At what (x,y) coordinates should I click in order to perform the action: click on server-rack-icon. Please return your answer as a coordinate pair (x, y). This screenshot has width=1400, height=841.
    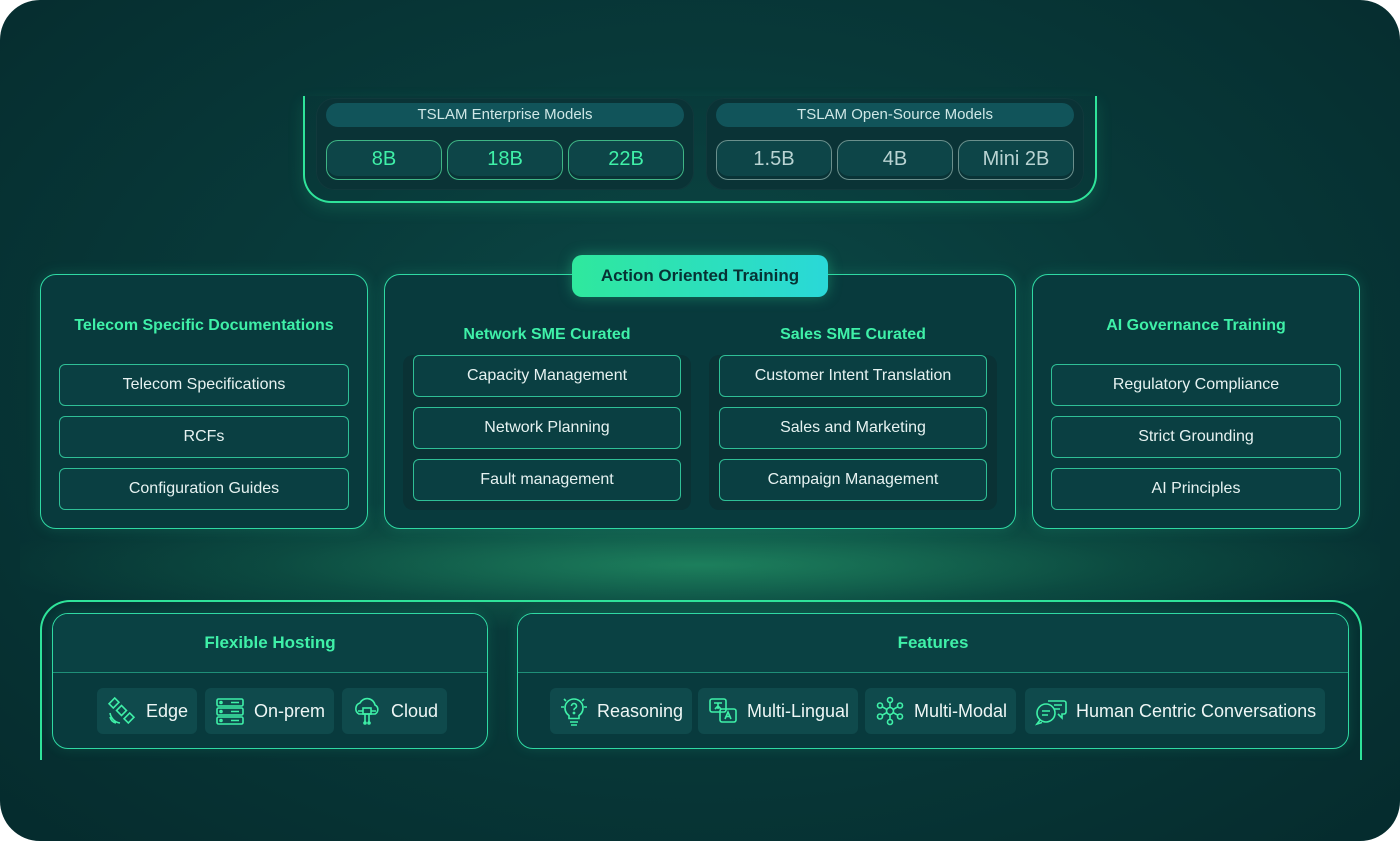
    Looking at the image, I should click on (230, 711).